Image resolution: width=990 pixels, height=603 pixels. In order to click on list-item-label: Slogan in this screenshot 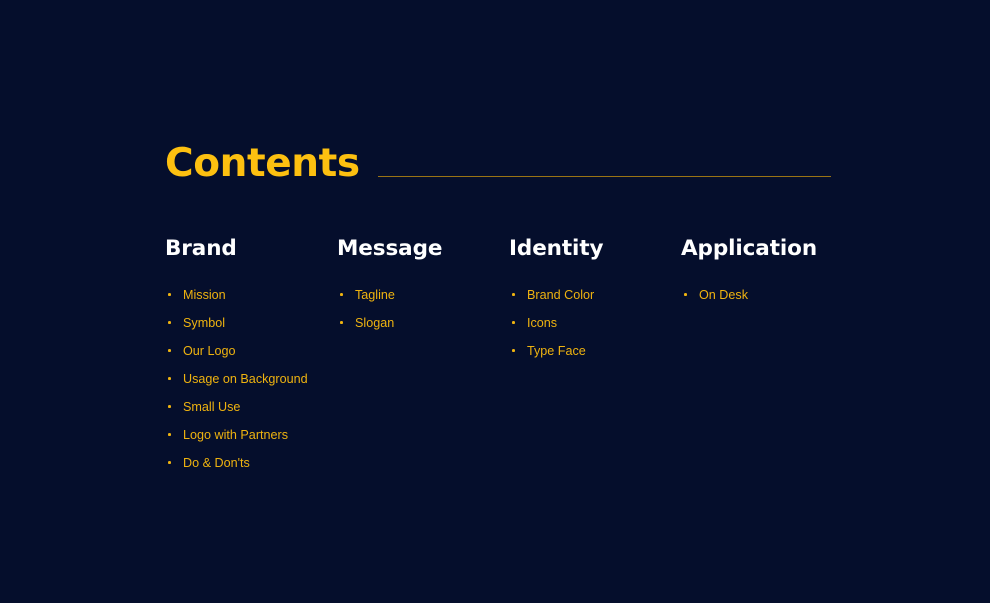, I will do `click(375, 323)`.